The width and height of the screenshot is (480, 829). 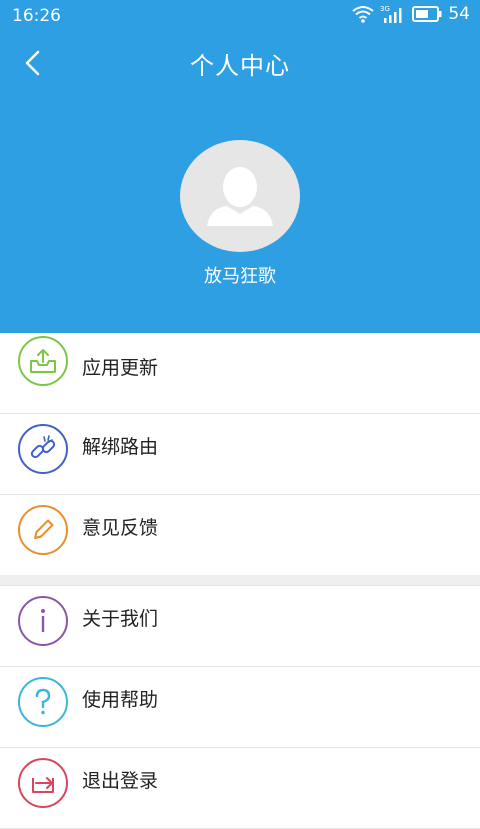 What do you see at coordinates (240, 535) in the screenshot?
I see `menu-item-feedback: 意见反馈` at bounding box center [240, 535].